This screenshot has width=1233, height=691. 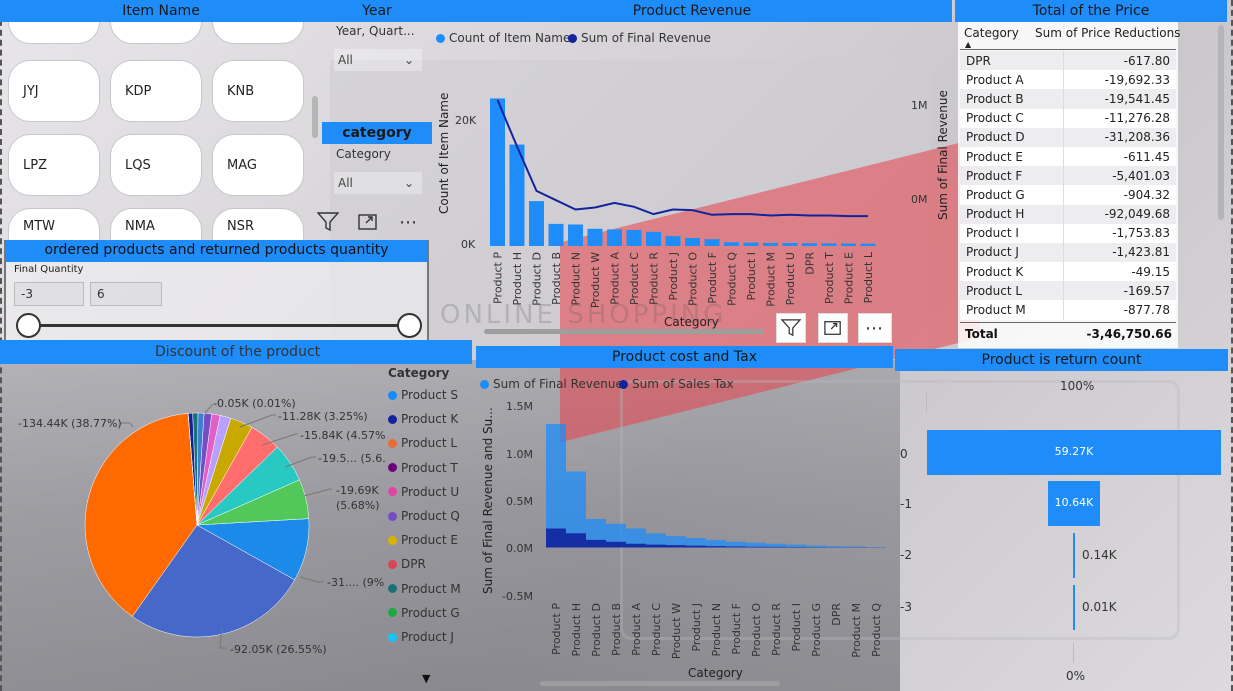 What do you see at coordinates (732, 279) in the screenshot?
I see `revenue-x-tick: Product Q` at bounding box center [732, 279].